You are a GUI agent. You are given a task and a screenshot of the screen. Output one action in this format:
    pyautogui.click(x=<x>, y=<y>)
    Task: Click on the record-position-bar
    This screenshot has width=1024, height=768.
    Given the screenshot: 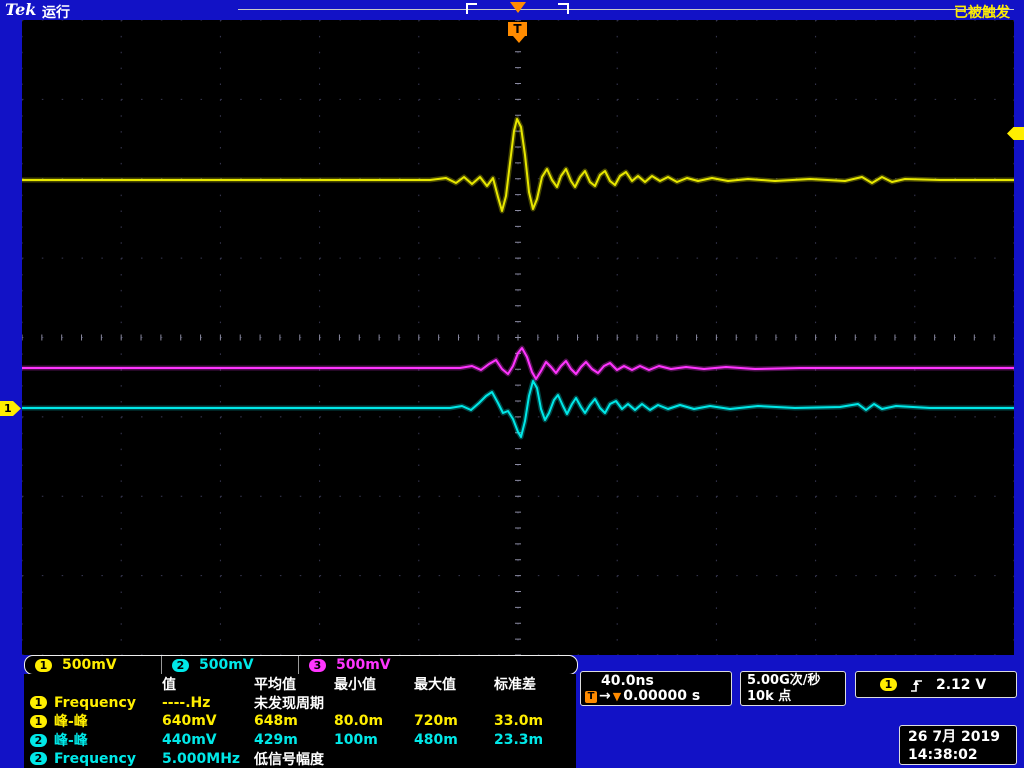 What is the action you would take?
    pyautogui.click(x=626, y=9)
    